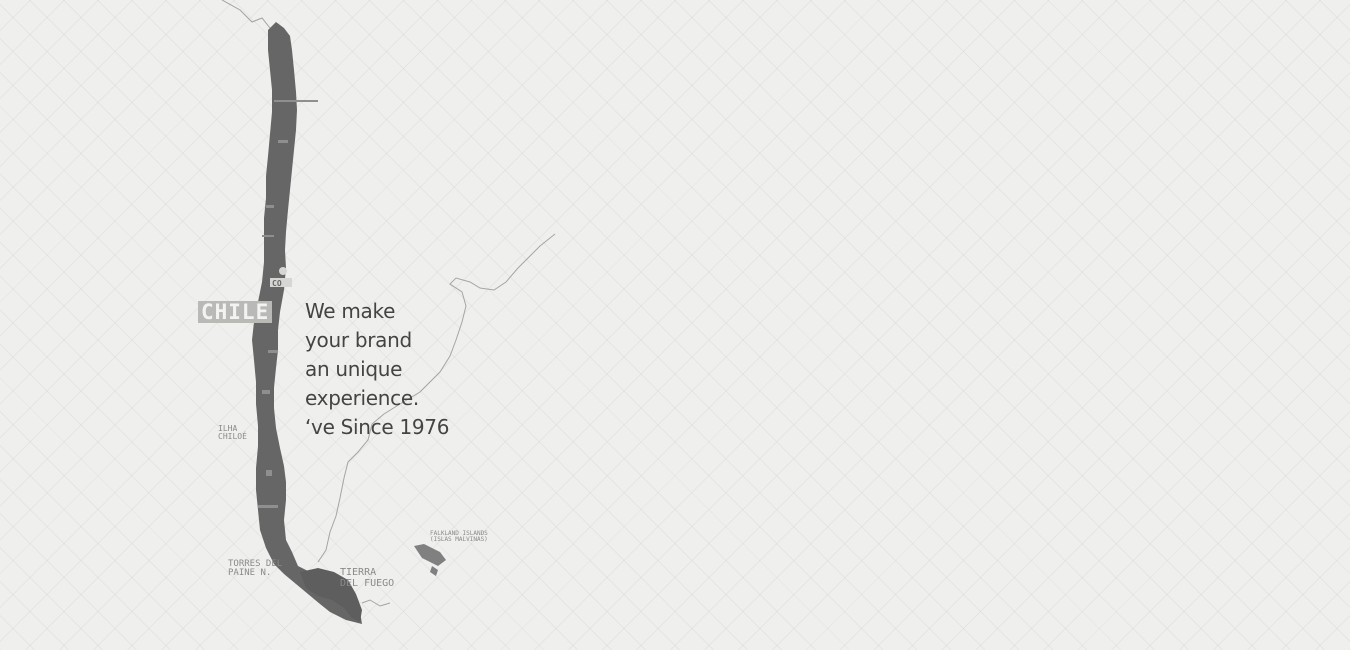 This screenshot has width=1350, height=650. What do you see at coordinates (358, 340) in the screenshot?
I see `tagline-line-2: your brand` at bounding box center [358, 340].